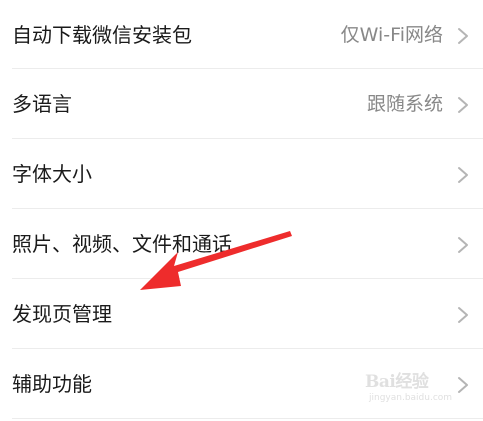 This screenshot has height=421, width=483. Describe the element at coordinates (62, 314) in the screenshot. I see `settings-item-label: 发现页管理` at that location.